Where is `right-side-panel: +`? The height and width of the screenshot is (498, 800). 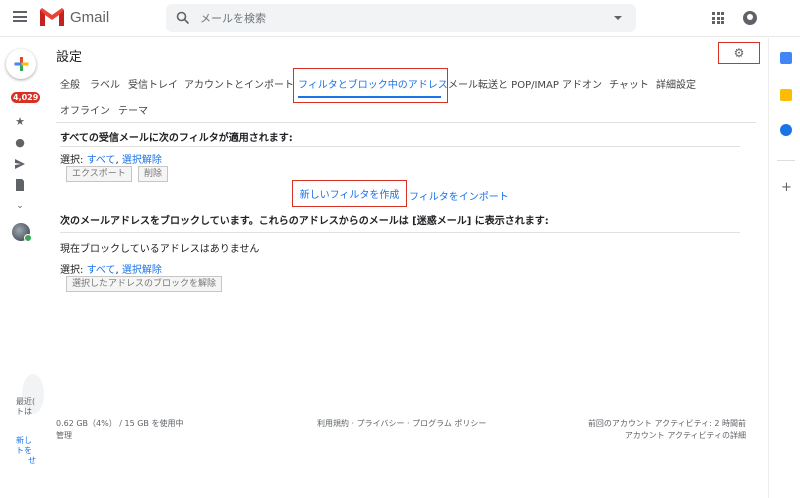
right-side-panel: + is located at coordinates (784, 268).